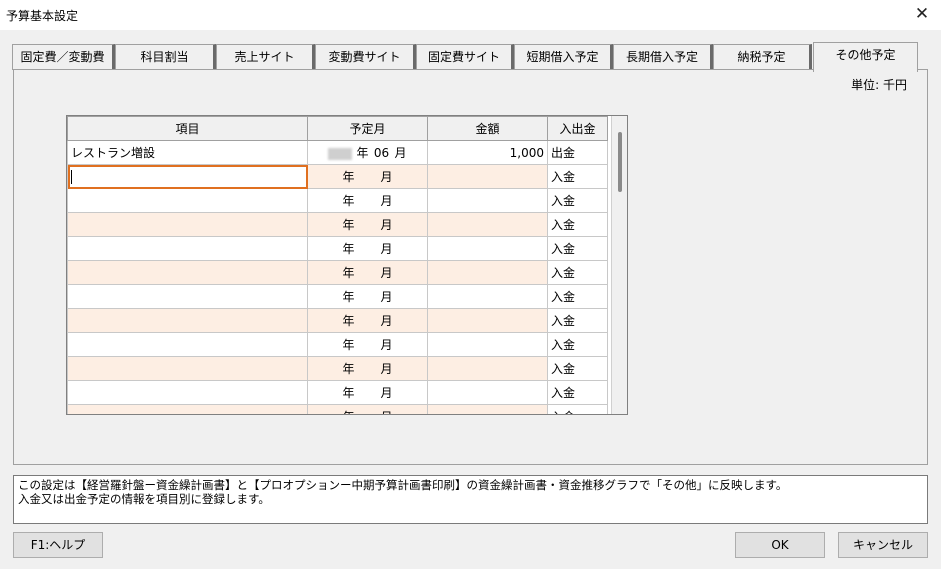 The image size is (941, 569). What do you see at coordinates (663, 57) in the screenshot?
I see `tab-long-loan: 長期借入予定` at bounding box center [663, 57].